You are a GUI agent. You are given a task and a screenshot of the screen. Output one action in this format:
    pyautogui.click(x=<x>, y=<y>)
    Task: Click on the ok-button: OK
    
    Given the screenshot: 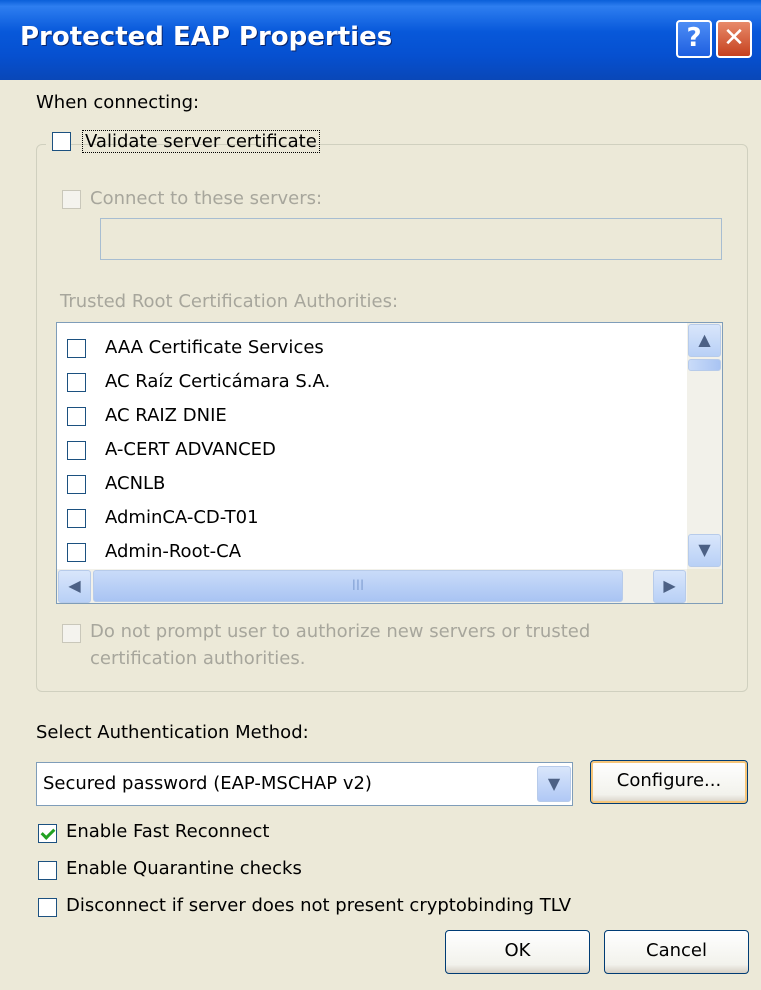 What is the action you would take?
    pyautogui.click(x=517, y=952)
    